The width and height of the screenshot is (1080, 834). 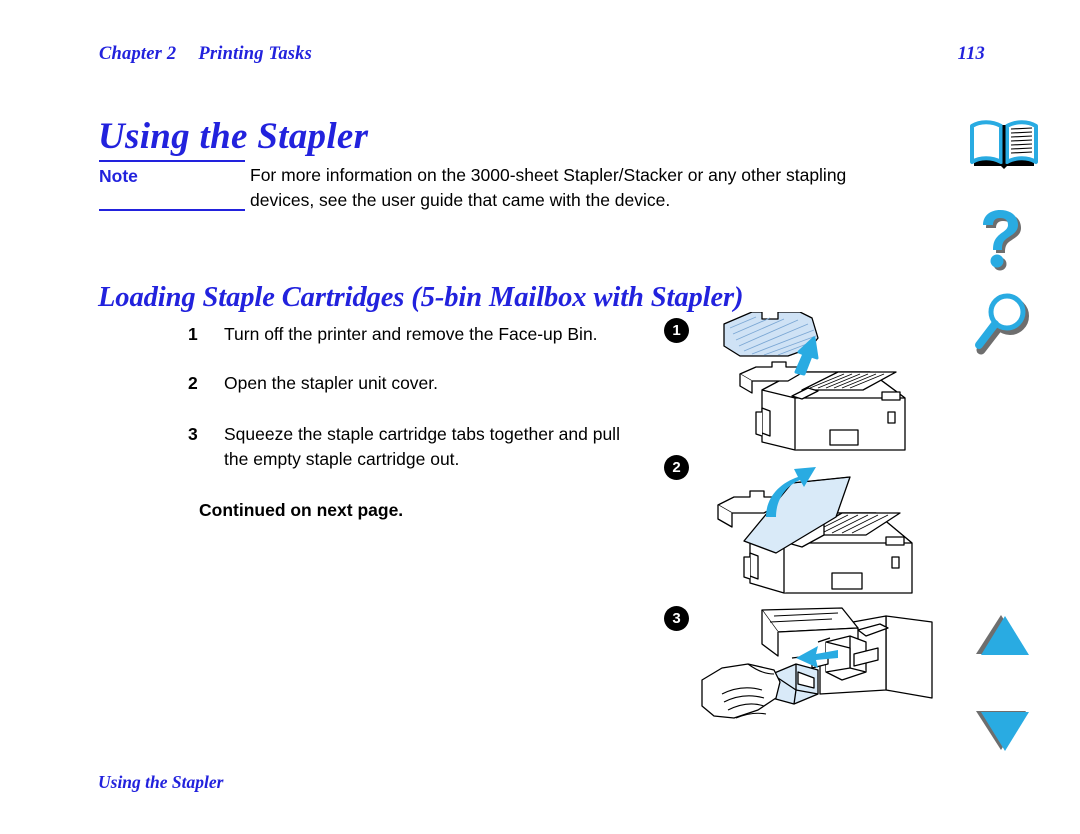 What do you see at coordinates (676, 330) in the screenshot?
I see `figure-badge: 1` at bounding box center [676, 330].